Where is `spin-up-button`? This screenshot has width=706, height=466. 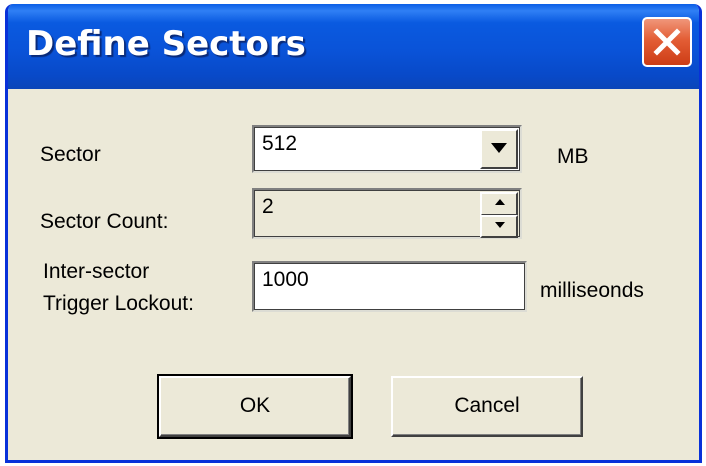
spin-up-button is located at coordinates (499, 204).